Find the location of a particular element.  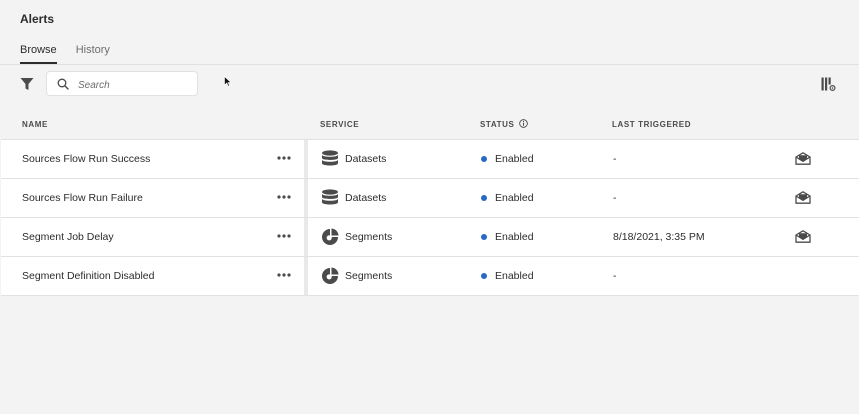

tab-browse: Browse is located at coordinates (38, 54).